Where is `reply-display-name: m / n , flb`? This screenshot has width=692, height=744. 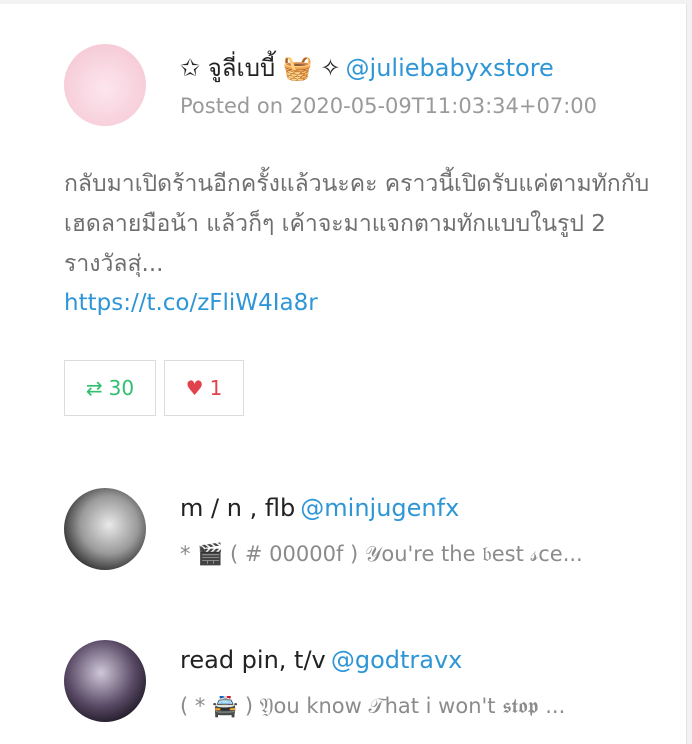 reply-display-name: m / n , flb is located at coordinates (238, 508).